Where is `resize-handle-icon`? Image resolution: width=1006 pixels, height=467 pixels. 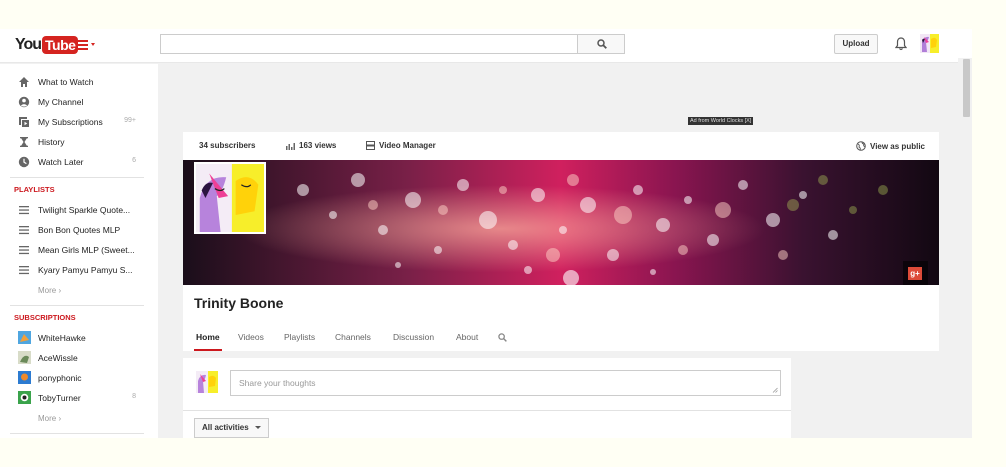
resize-handle-icon is located at coordinates (775, 390).